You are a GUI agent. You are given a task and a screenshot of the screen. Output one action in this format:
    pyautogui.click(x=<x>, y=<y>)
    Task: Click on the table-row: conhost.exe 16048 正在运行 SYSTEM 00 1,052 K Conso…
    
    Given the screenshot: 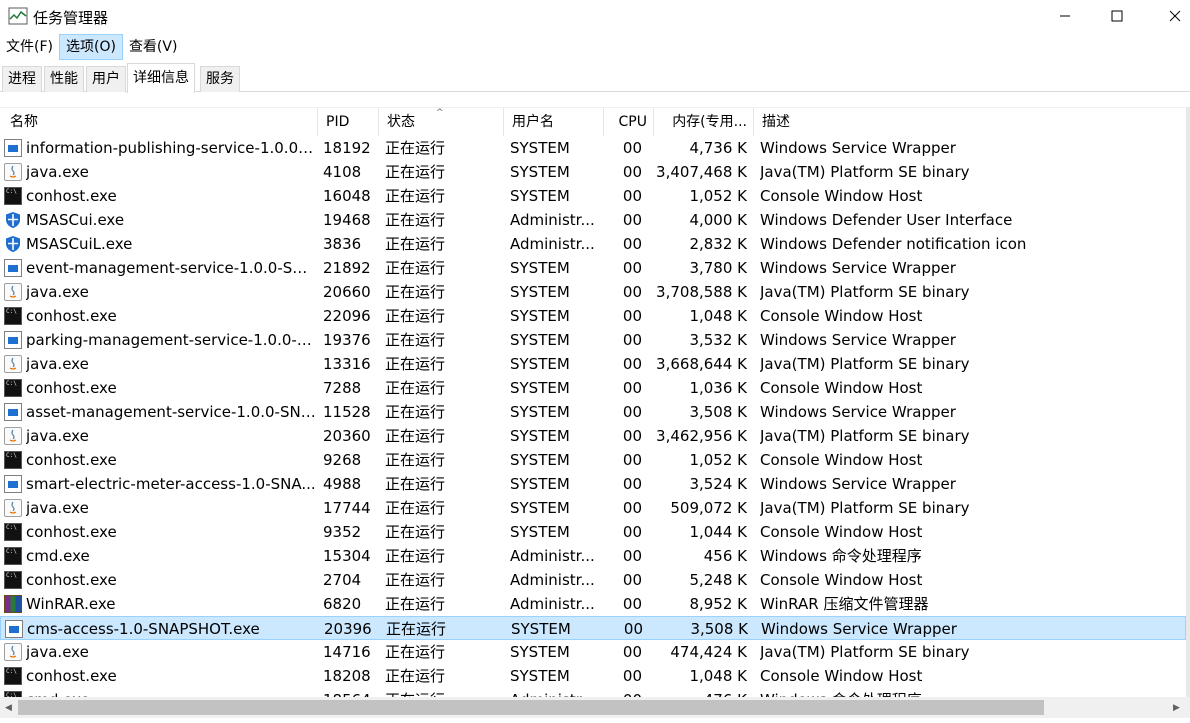 What is the action you would take?
    pyautogui.click(x=593, y=196)
    